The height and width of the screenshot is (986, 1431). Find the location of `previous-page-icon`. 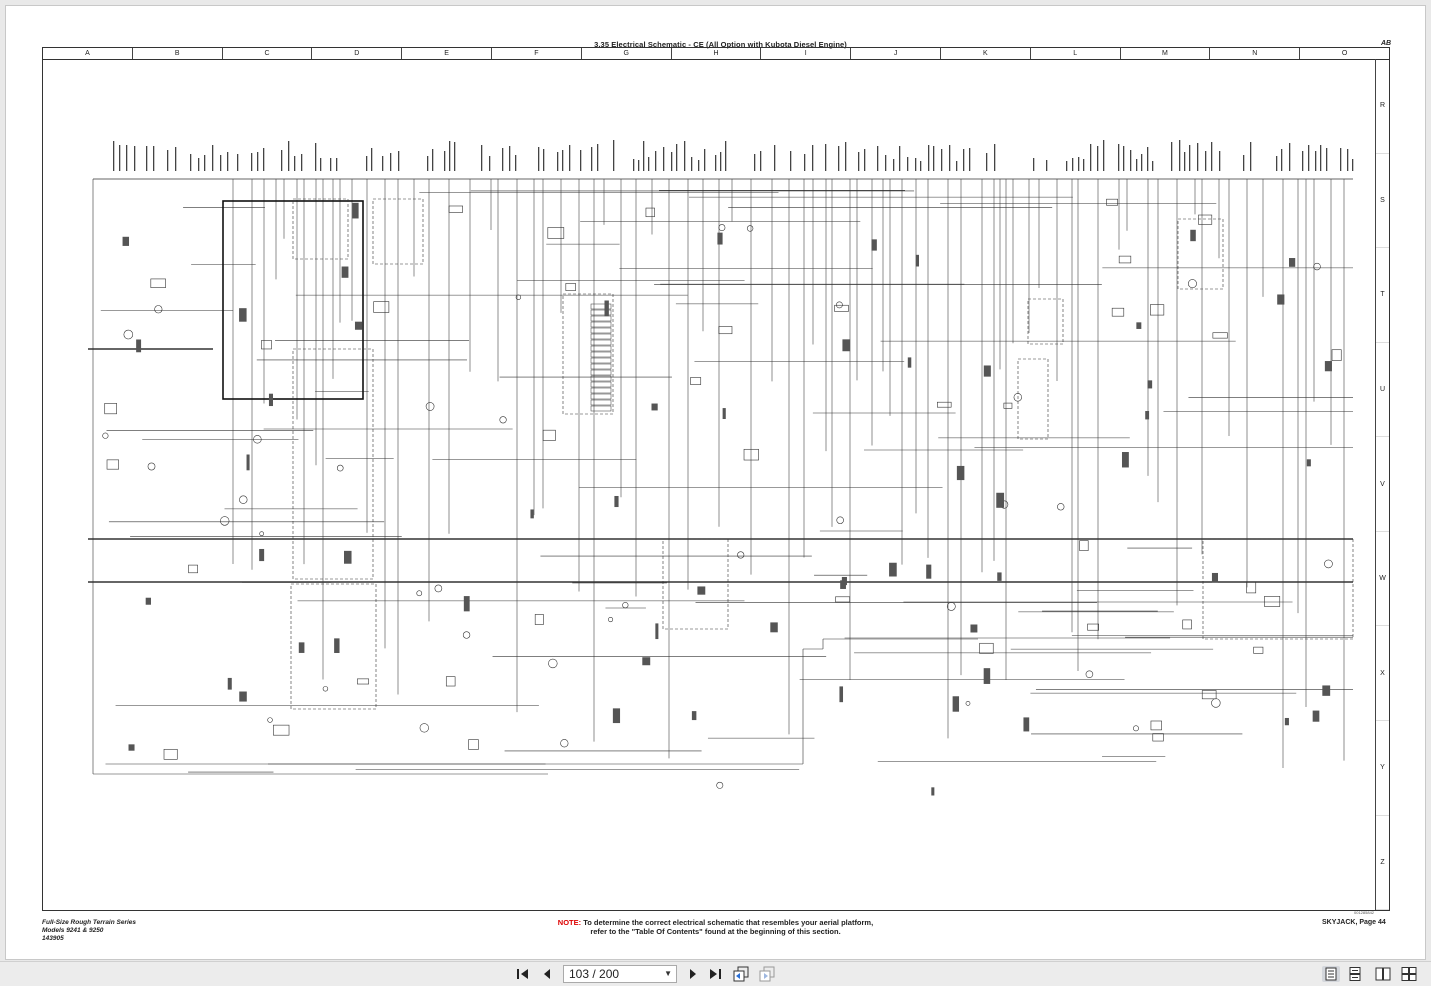

previous-page-icon is located at coordinates (547, 974).